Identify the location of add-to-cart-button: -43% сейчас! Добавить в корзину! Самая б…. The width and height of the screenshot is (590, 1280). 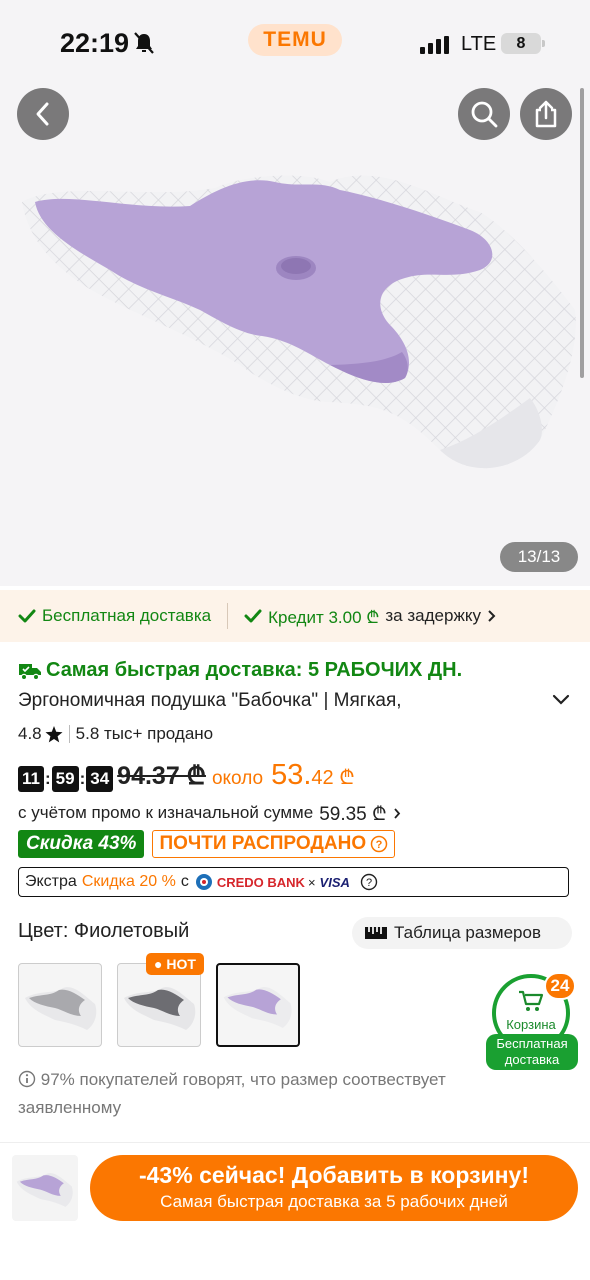
(334, 1188).